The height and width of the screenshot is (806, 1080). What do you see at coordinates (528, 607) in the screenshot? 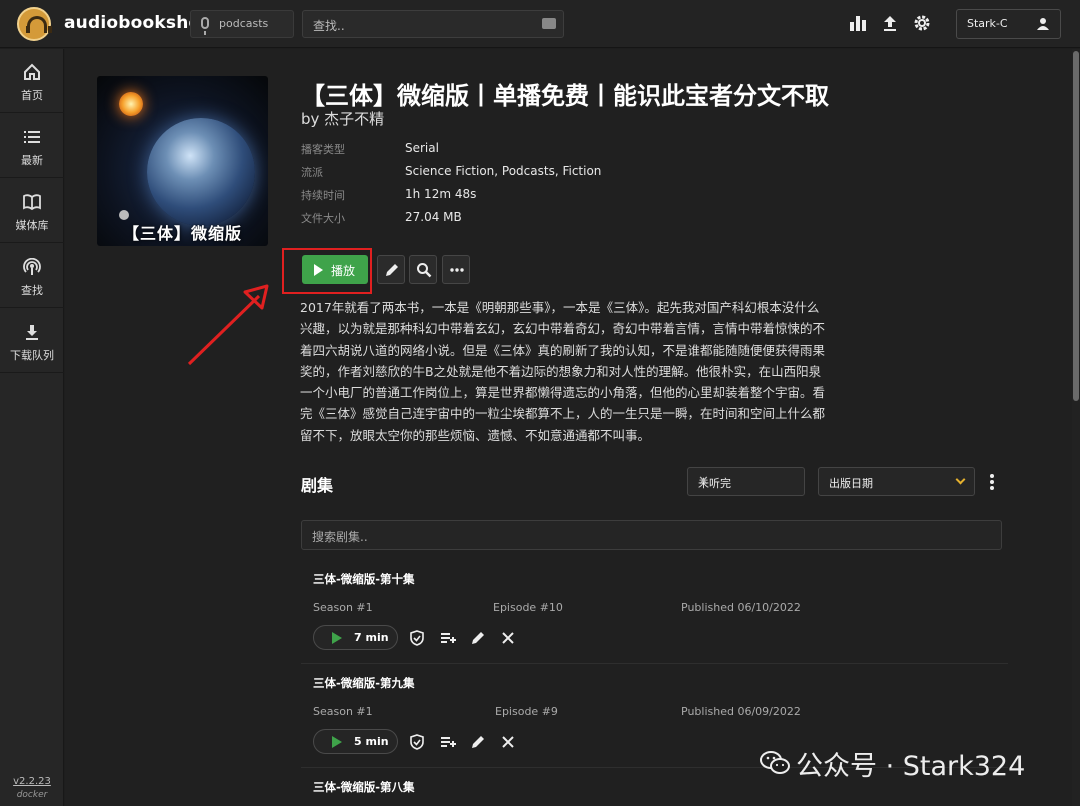
I see `episode-number: Episode #10` at bounding box center [528, 607].